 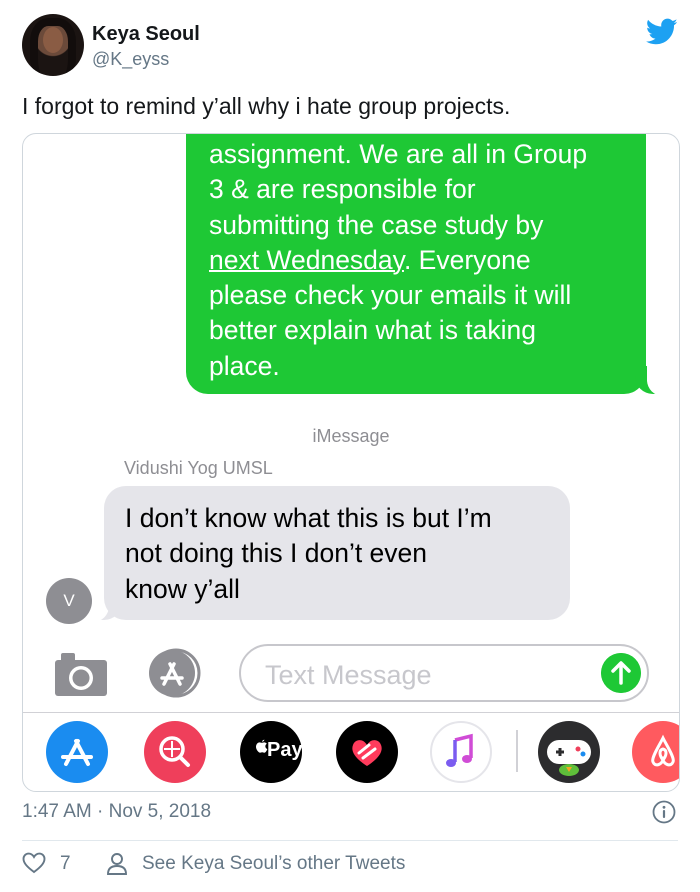 I want to click on footer-divider, so click(x=350, y=840).